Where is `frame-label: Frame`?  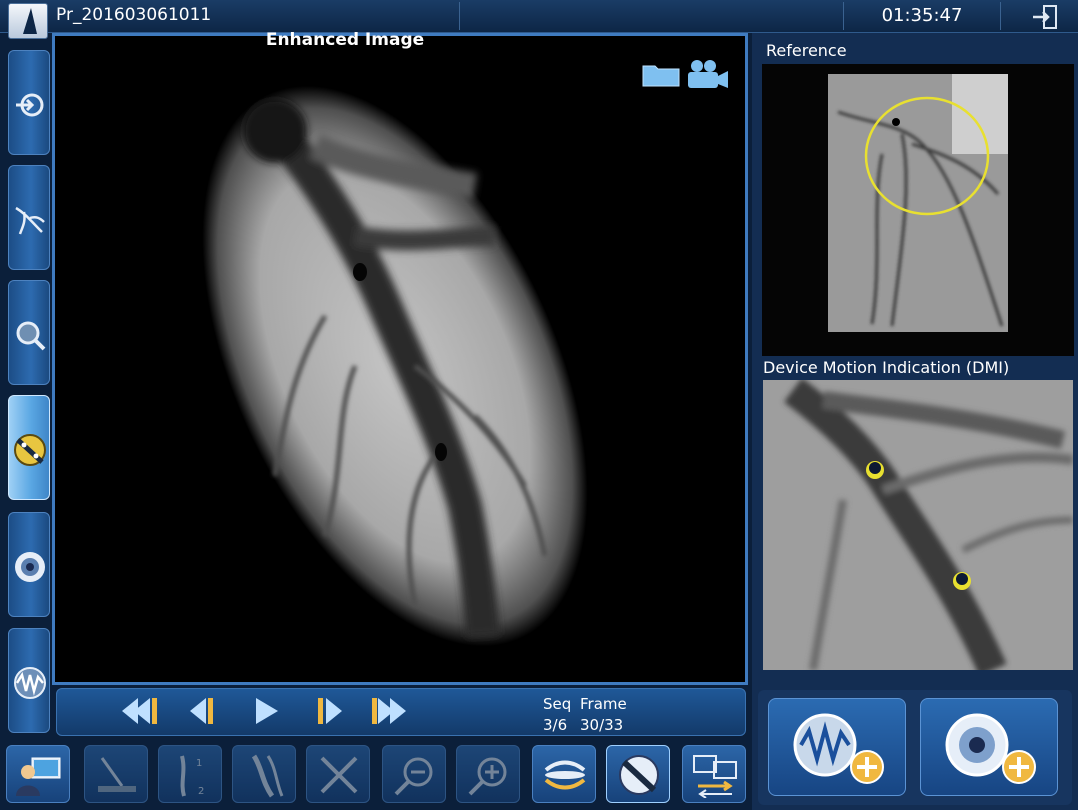 frame-label: Frame is located at coordinates (603, 704).